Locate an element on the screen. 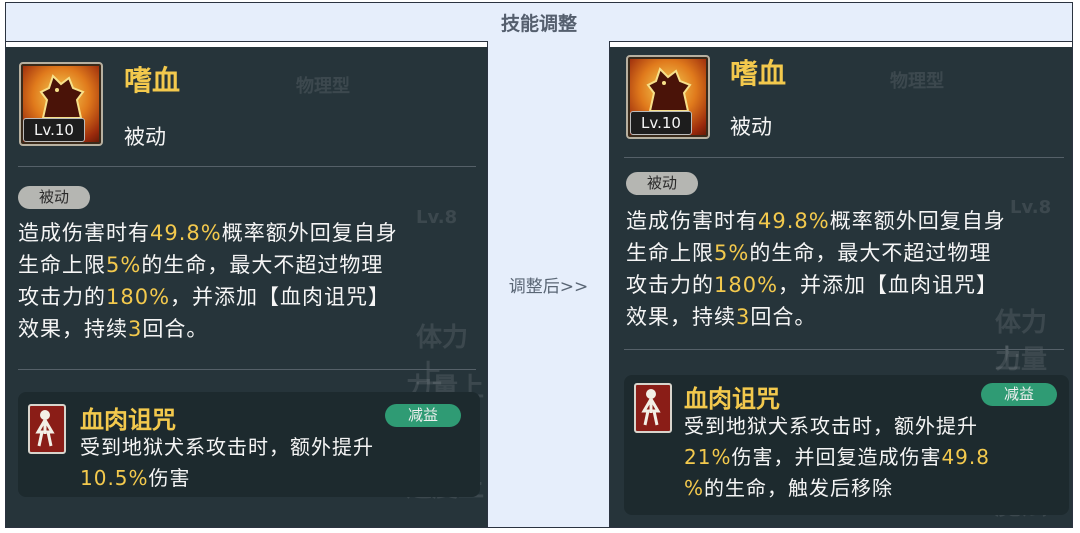 This screenshot has width=1080, height=533. table-title: 技能调整 is located at coordinates (539, 22).